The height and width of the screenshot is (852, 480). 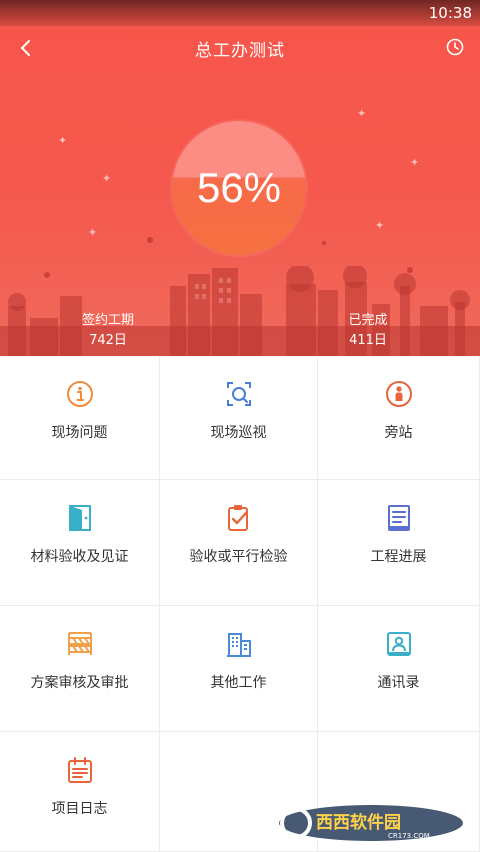 What do you see at coordinates (238, 557) in the screenshot?
I see `menu-item-label: 验收或平行检验` at bounding box center [238, 557].